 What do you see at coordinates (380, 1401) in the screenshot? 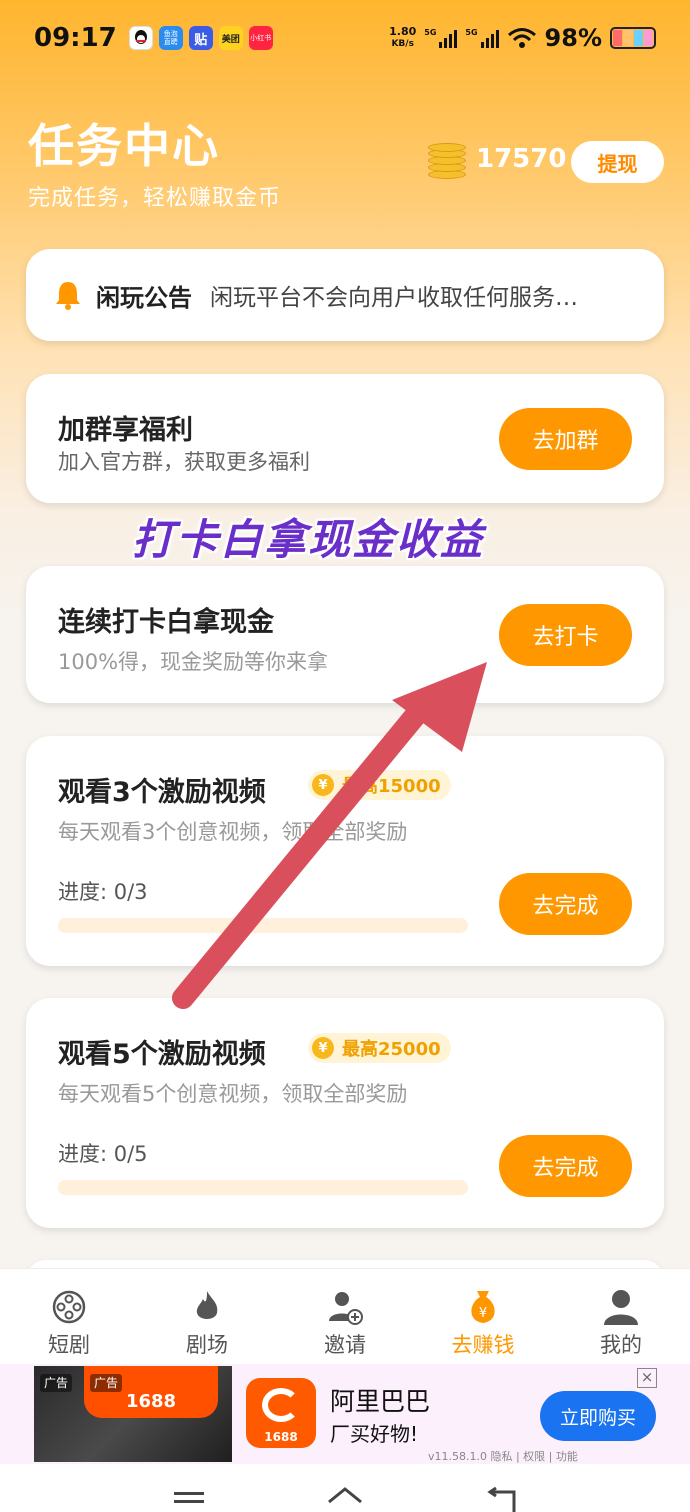
I see `ad-title: 阿里巴巴` at bounding box center [380, 1401].